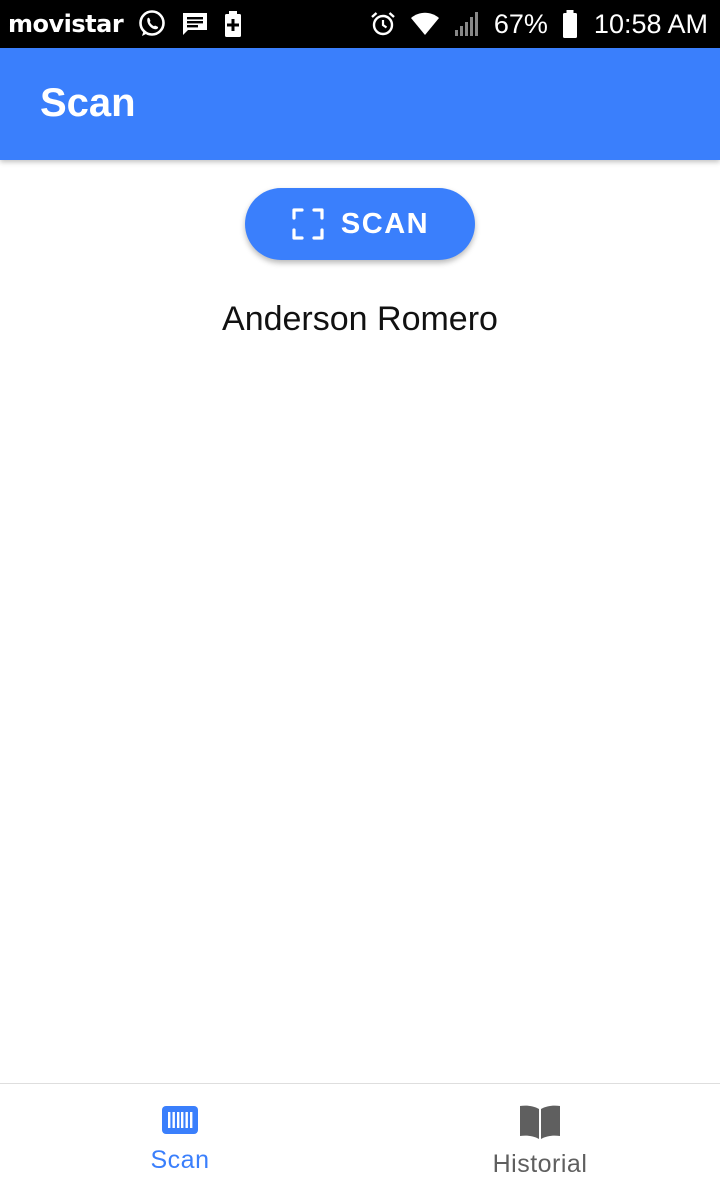 Image resolution: width=720 pixels, height=1196 pixels. What do you see at coordinates (425, 24) in the screenshot?
I see `wifi-icon` at bounding box center [425, 24].